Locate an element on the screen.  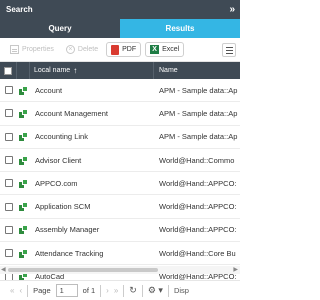
pdf-icon is located at coordinates (115, 49).